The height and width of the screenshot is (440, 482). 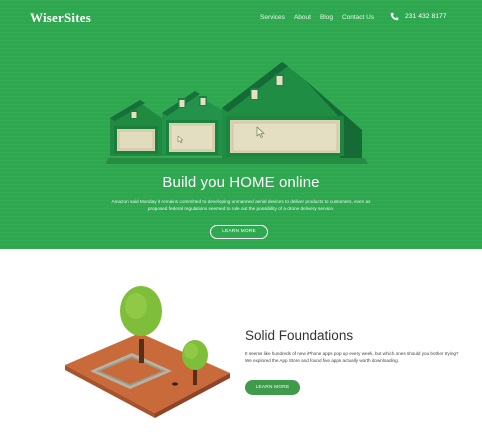 What do you see at coordinates (394, 16) in the screenshot?
I see `phone-icon` at bounding box center [394, 16].